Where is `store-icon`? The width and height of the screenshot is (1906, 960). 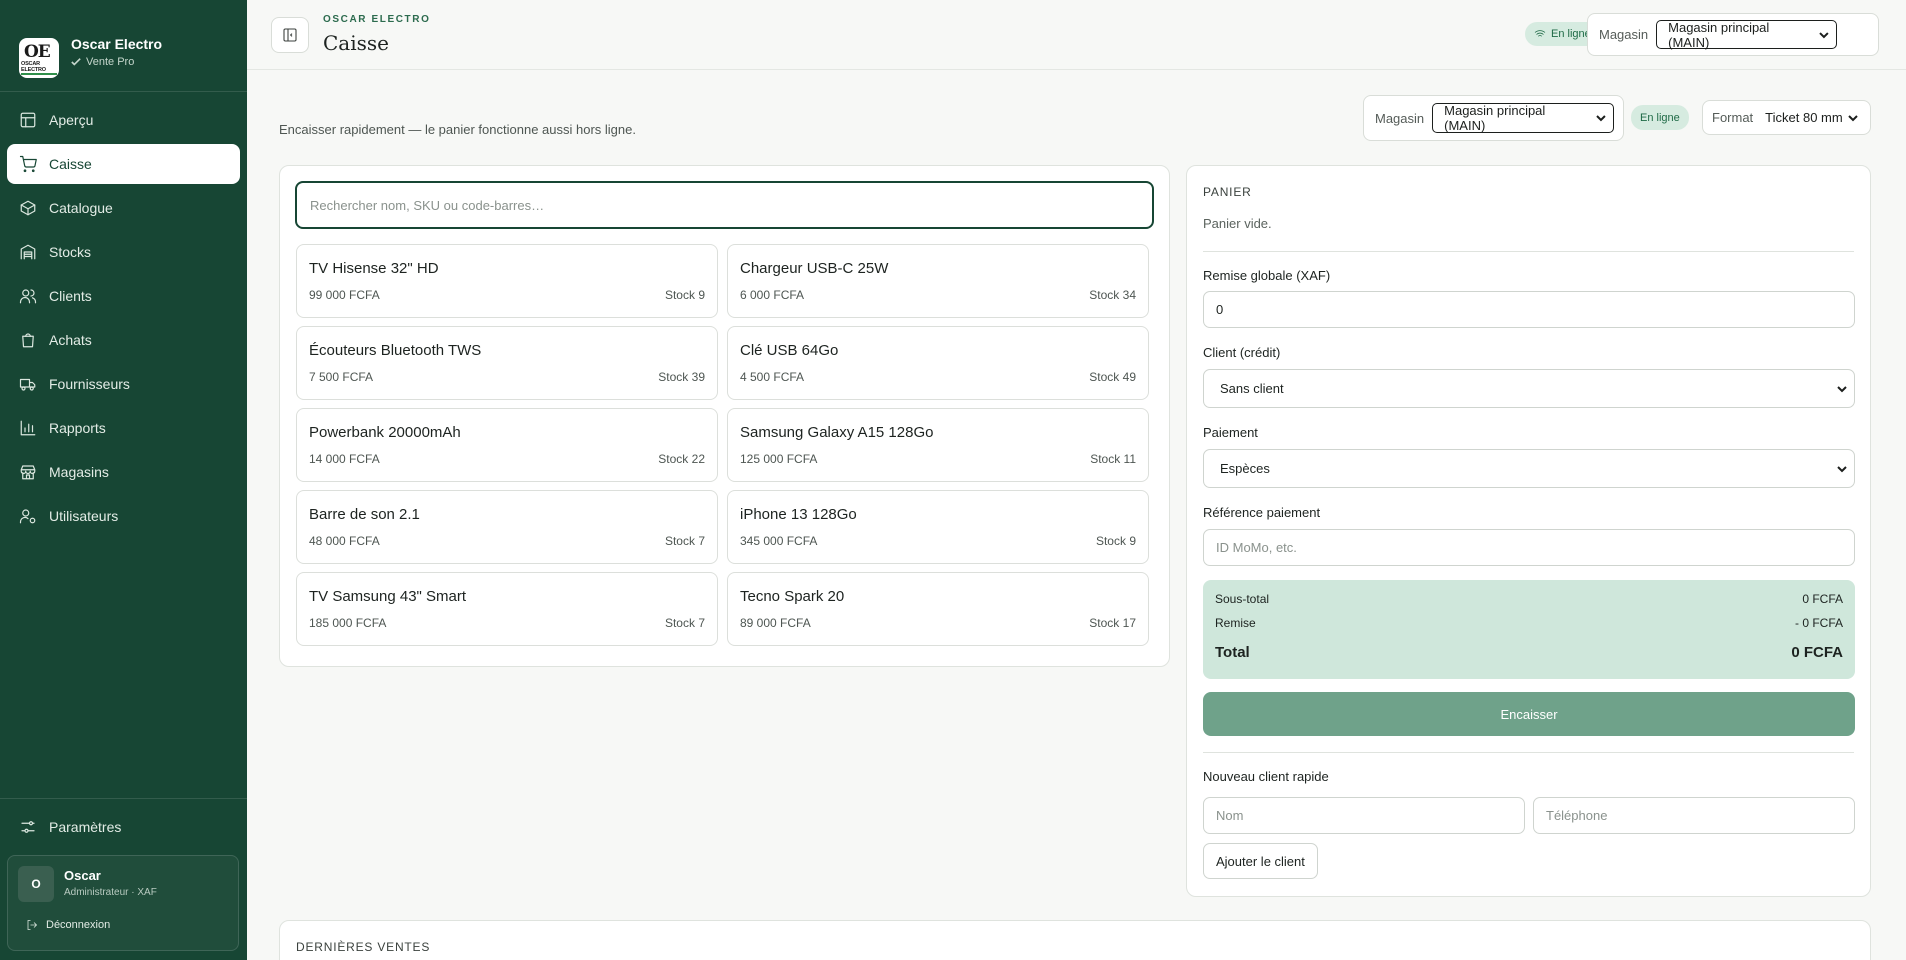
store-icon is located at coordinates (28, 472).